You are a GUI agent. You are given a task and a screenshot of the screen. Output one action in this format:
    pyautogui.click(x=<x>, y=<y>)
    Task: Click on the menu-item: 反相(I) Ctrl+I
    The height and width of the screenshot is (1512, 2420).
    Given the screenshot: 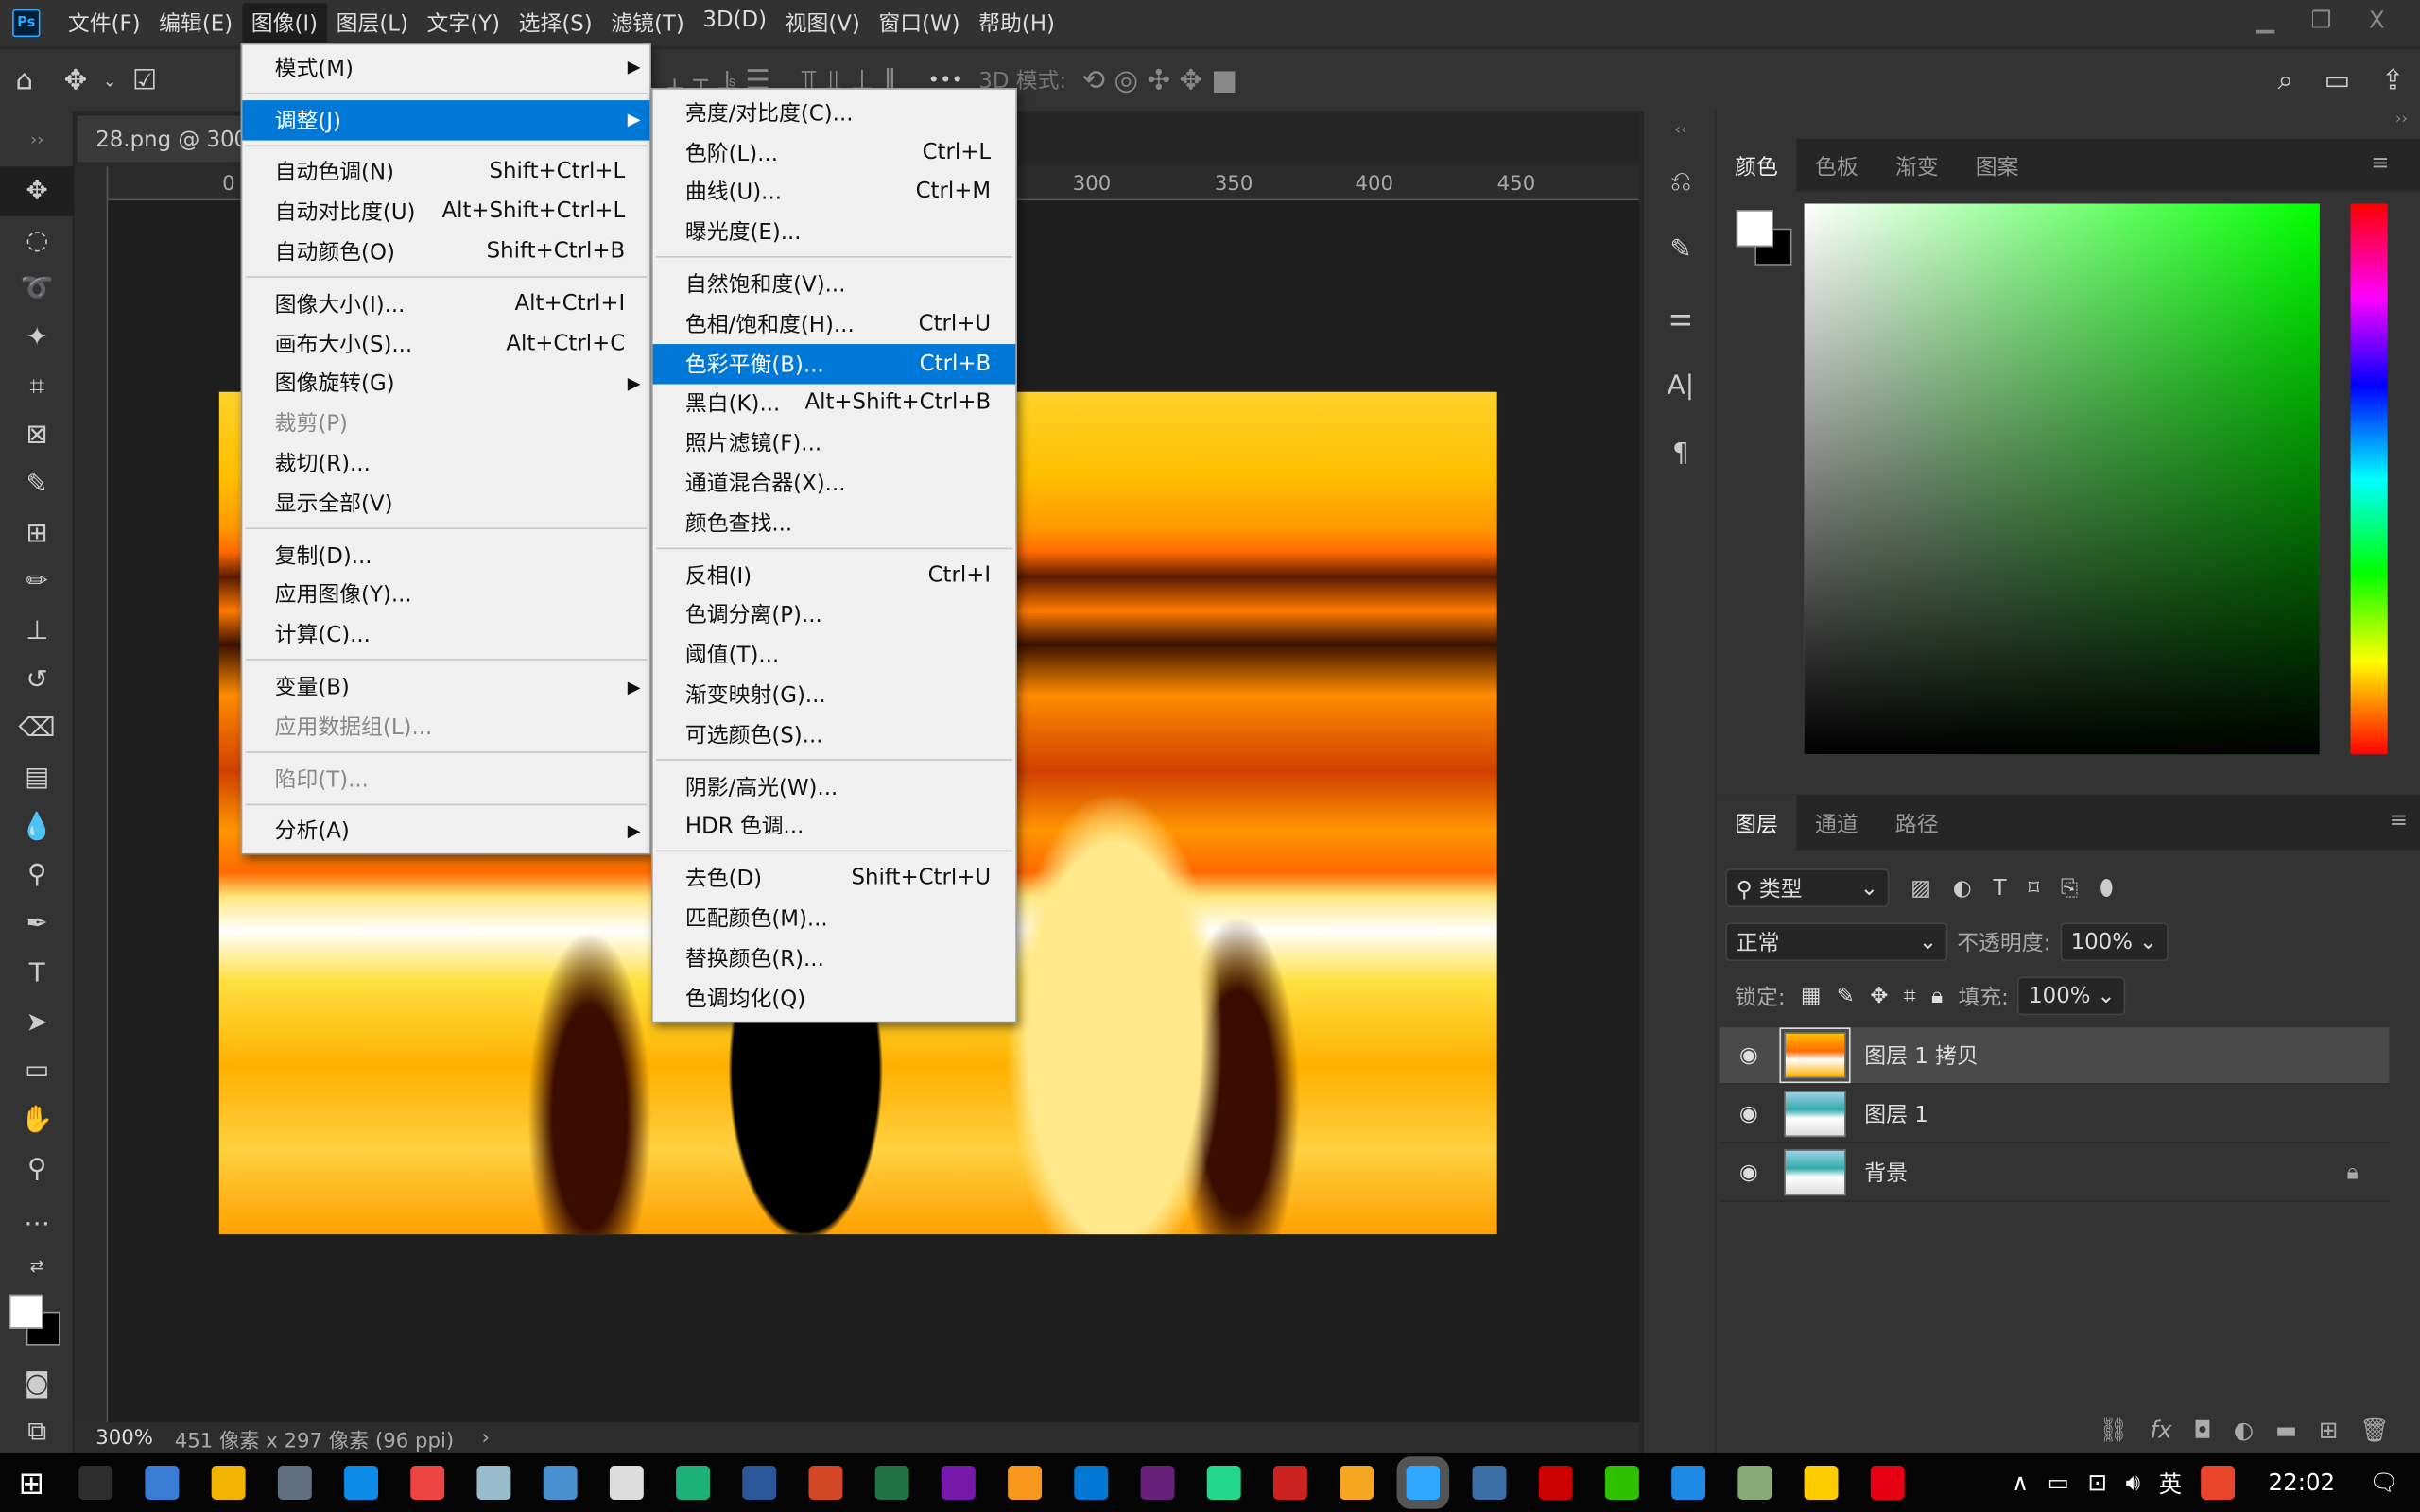 What is the action you would take?
    pyautogui.click(x=834, y=574)
    